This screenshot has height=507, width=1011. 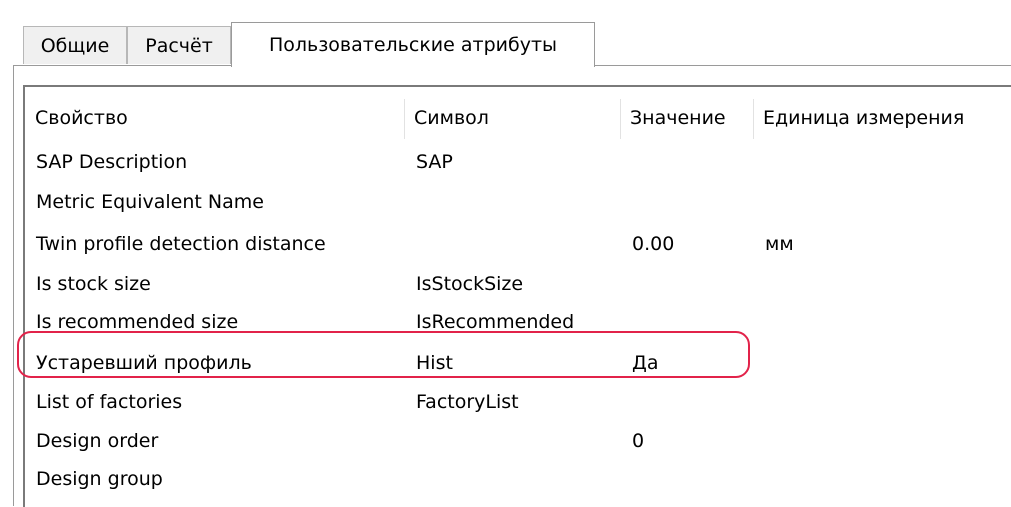 What do you see at coordinates (779, 244) in the screenshot?
I see `unit-cell: мм` at bounding box center [779, 244].